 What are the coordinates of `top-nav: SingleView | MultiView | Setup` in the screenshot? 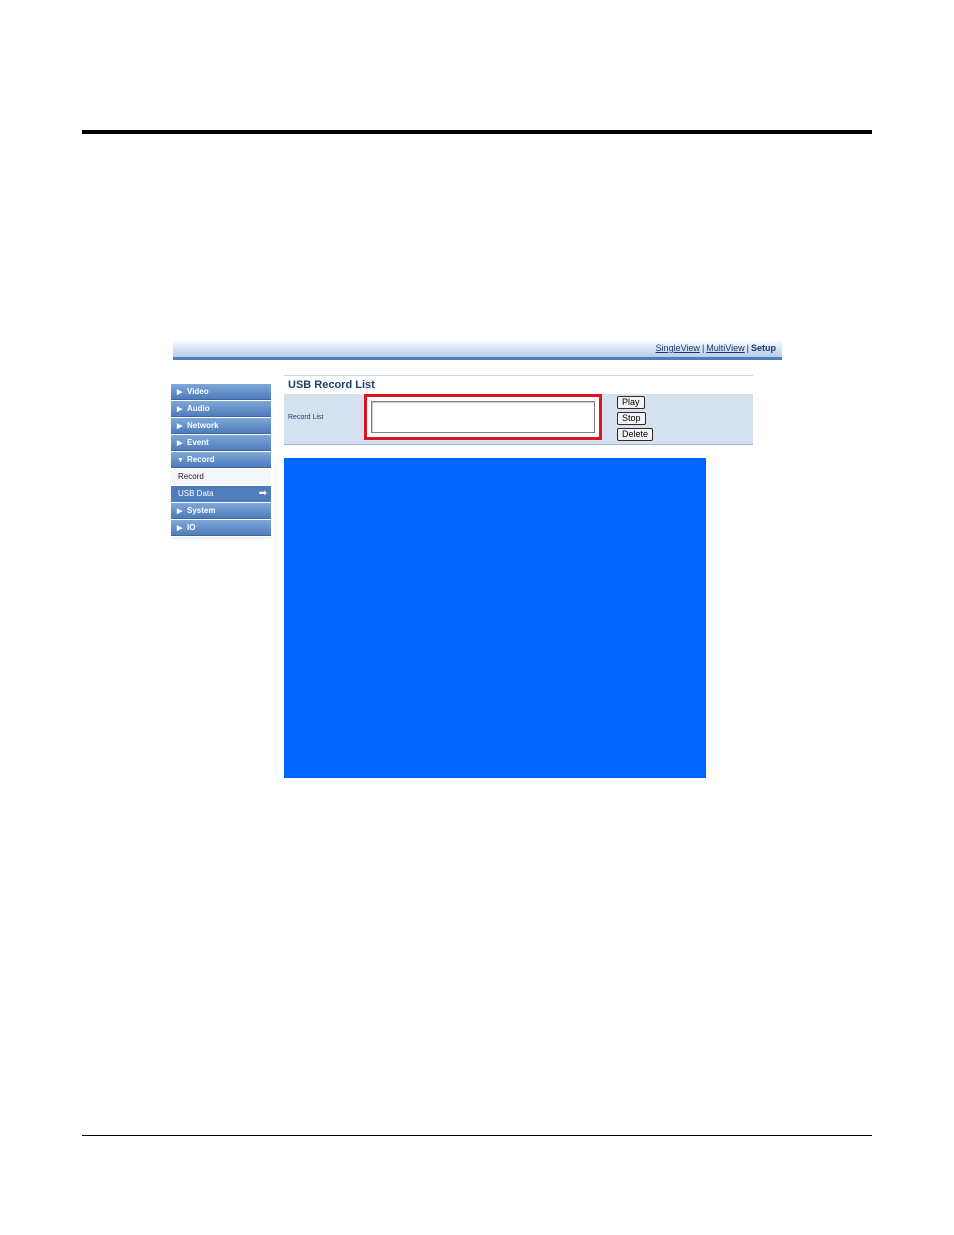 It's located at (716, 348).